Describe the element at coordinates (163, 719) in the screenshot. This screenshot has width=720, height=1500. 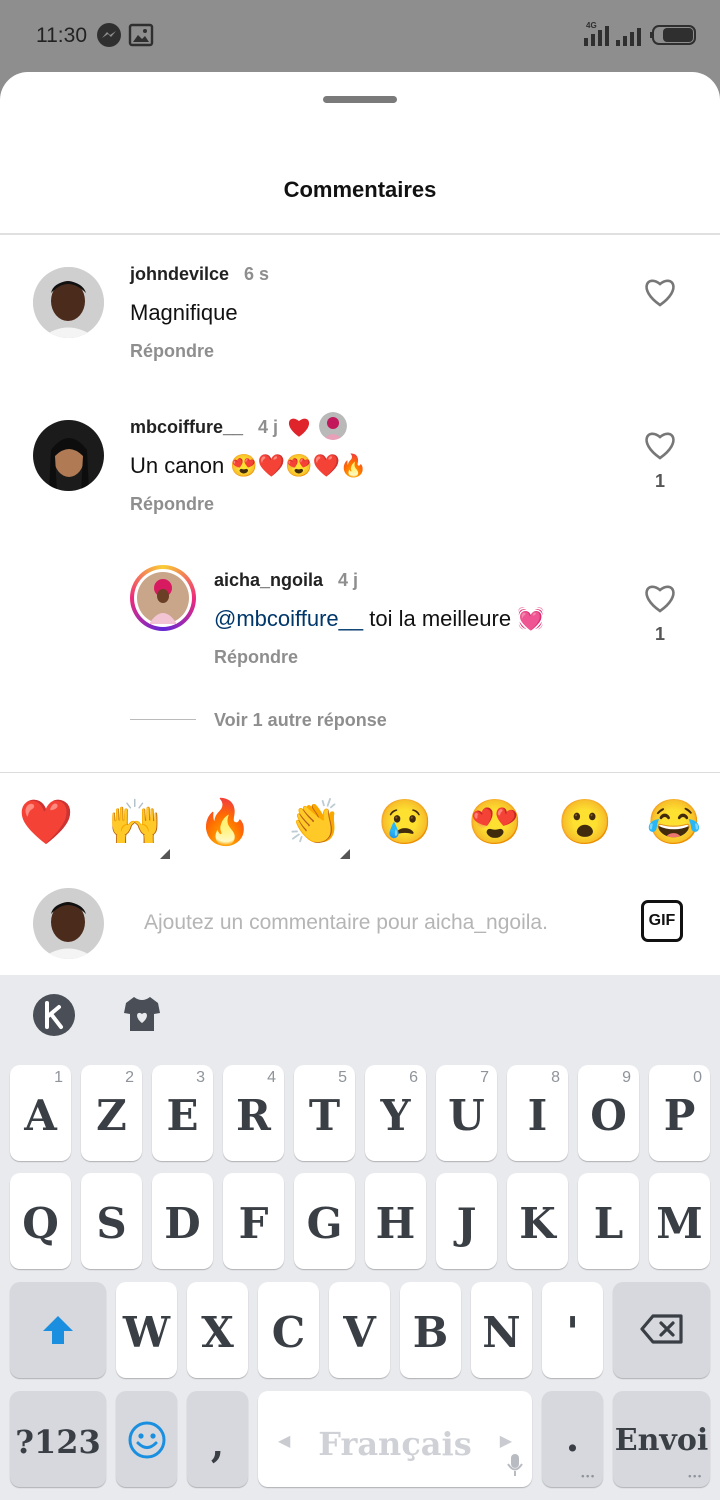
I see `more-replies-line` at that location.